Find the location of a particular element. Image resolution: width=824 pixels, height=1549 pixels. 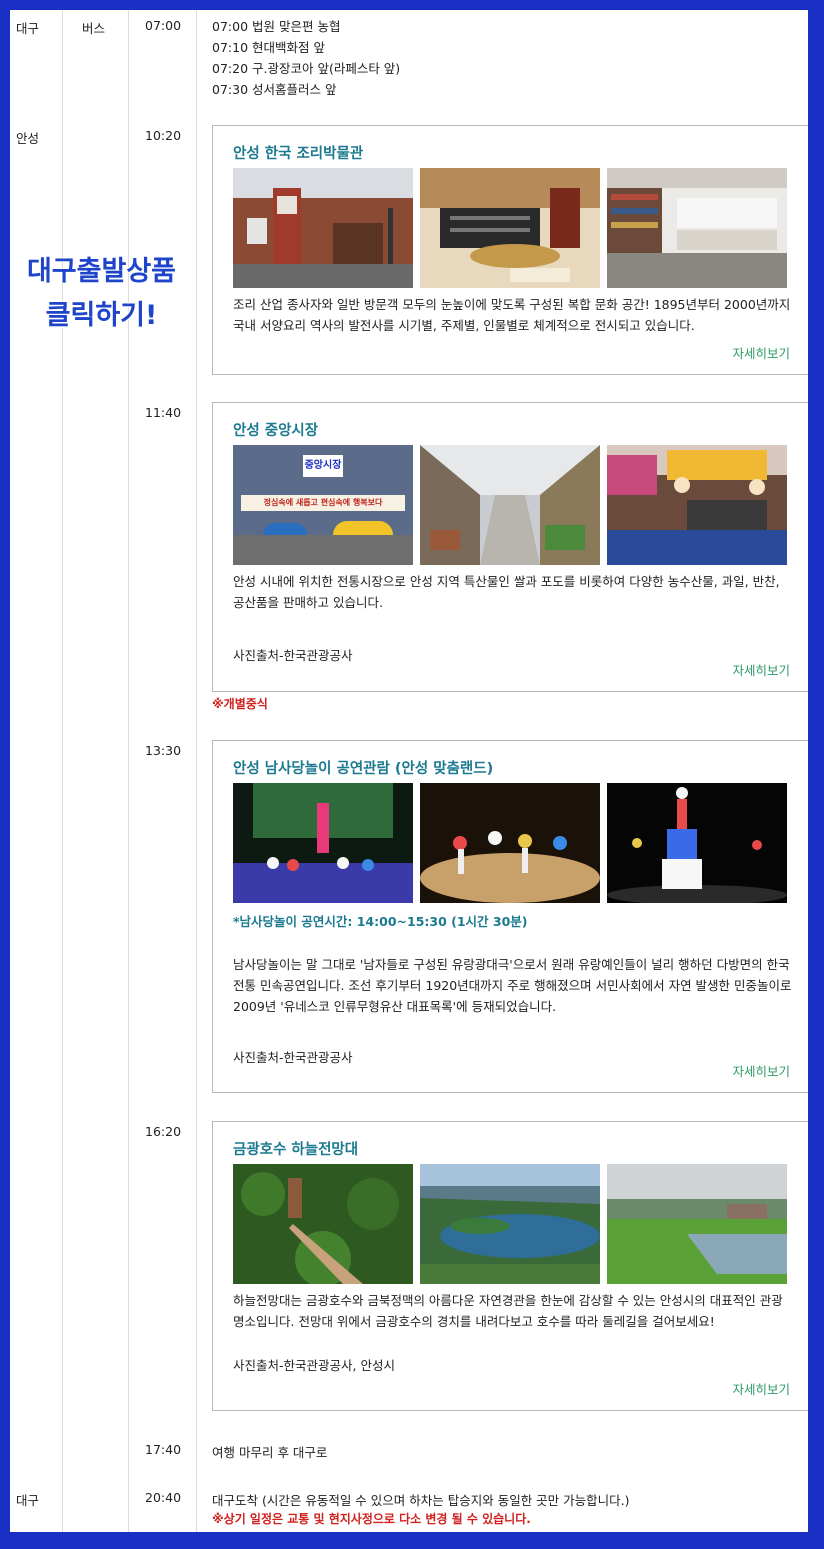

observatory-lake-photo is located at coordinates (510, 1224).